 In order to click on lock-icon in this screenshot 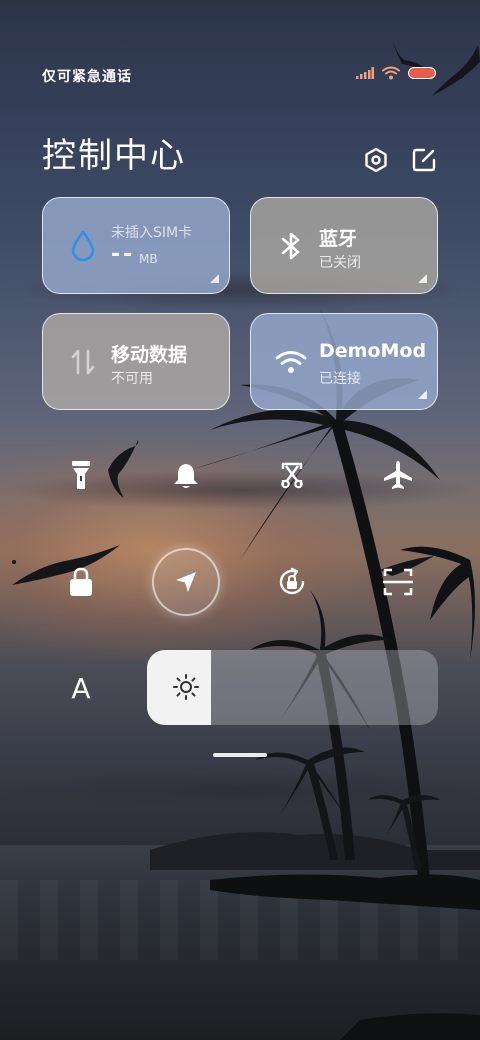, I will do `click(81, 581)`.